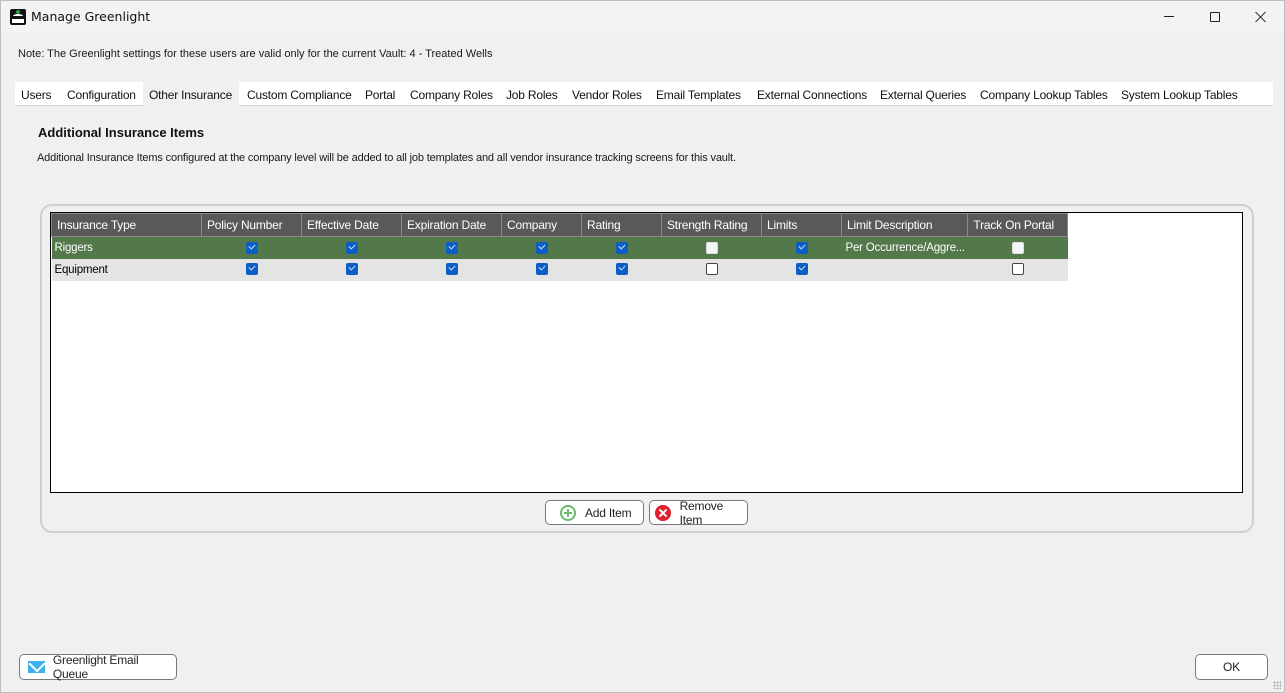 The image size is (1285, 693). Describe the element at coordinates (451, 225) in the screenshot. I see `column-header-expiration-date: Expiration Date` at that location.